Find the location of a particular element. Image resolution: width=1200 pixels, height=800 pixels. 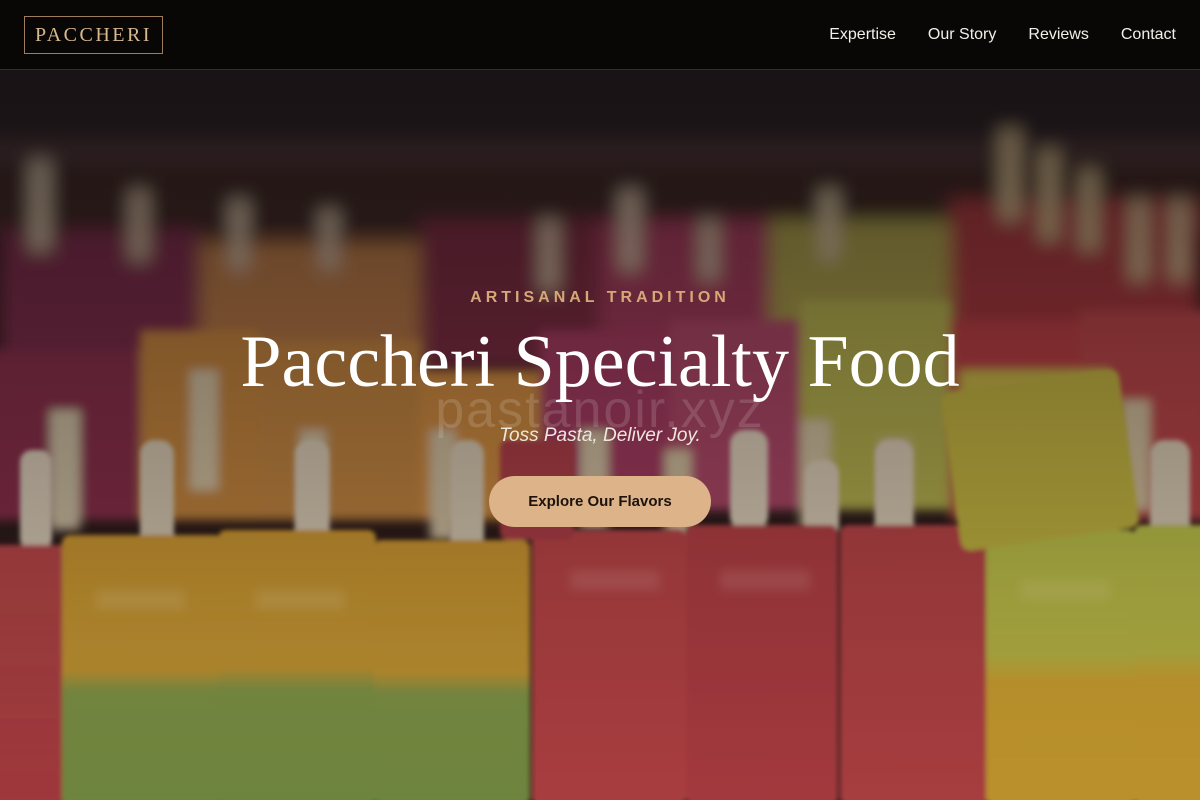

hero-tagline: Toss Pasta, Deliver Joy. is located at coordinates (600, 435).